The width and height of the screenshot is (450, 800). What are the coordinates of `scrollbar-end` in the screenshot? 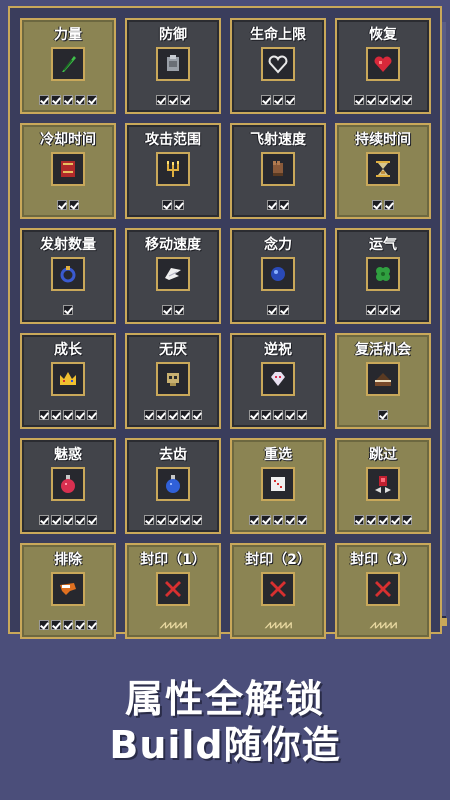 It's located at (444, 622).